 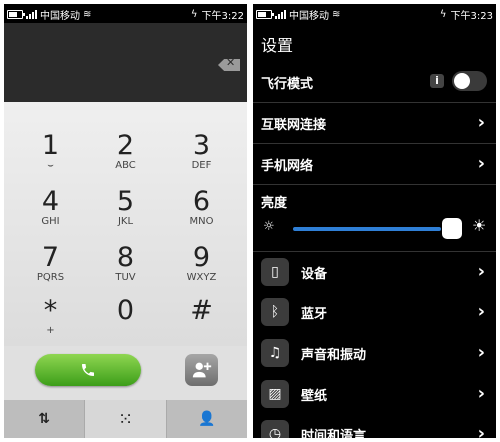 What do you see at coordinates (125, 157) in the screenshot?
I see `key-2: 2 ABC` at bounding box center [125, 157].